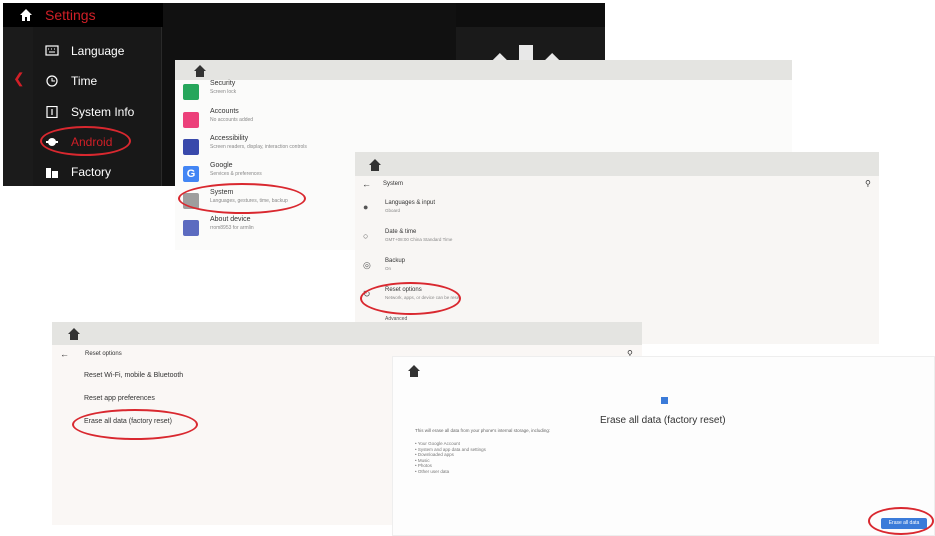 The image size is (935, 536). I want to click on item-title: System, so click(222, 192).